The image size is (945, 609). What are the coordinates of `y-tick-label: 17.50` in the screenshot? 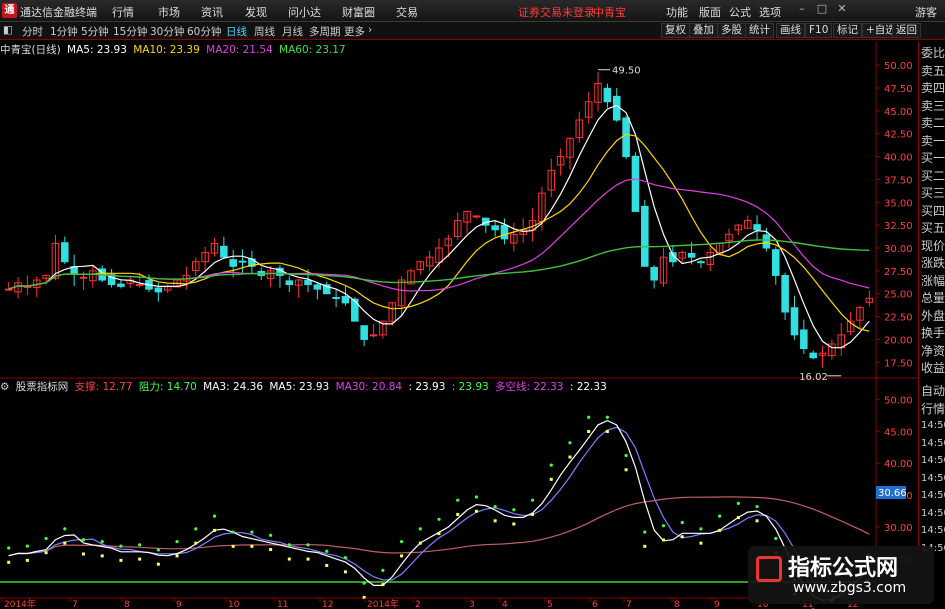 It's located at (898, 363).